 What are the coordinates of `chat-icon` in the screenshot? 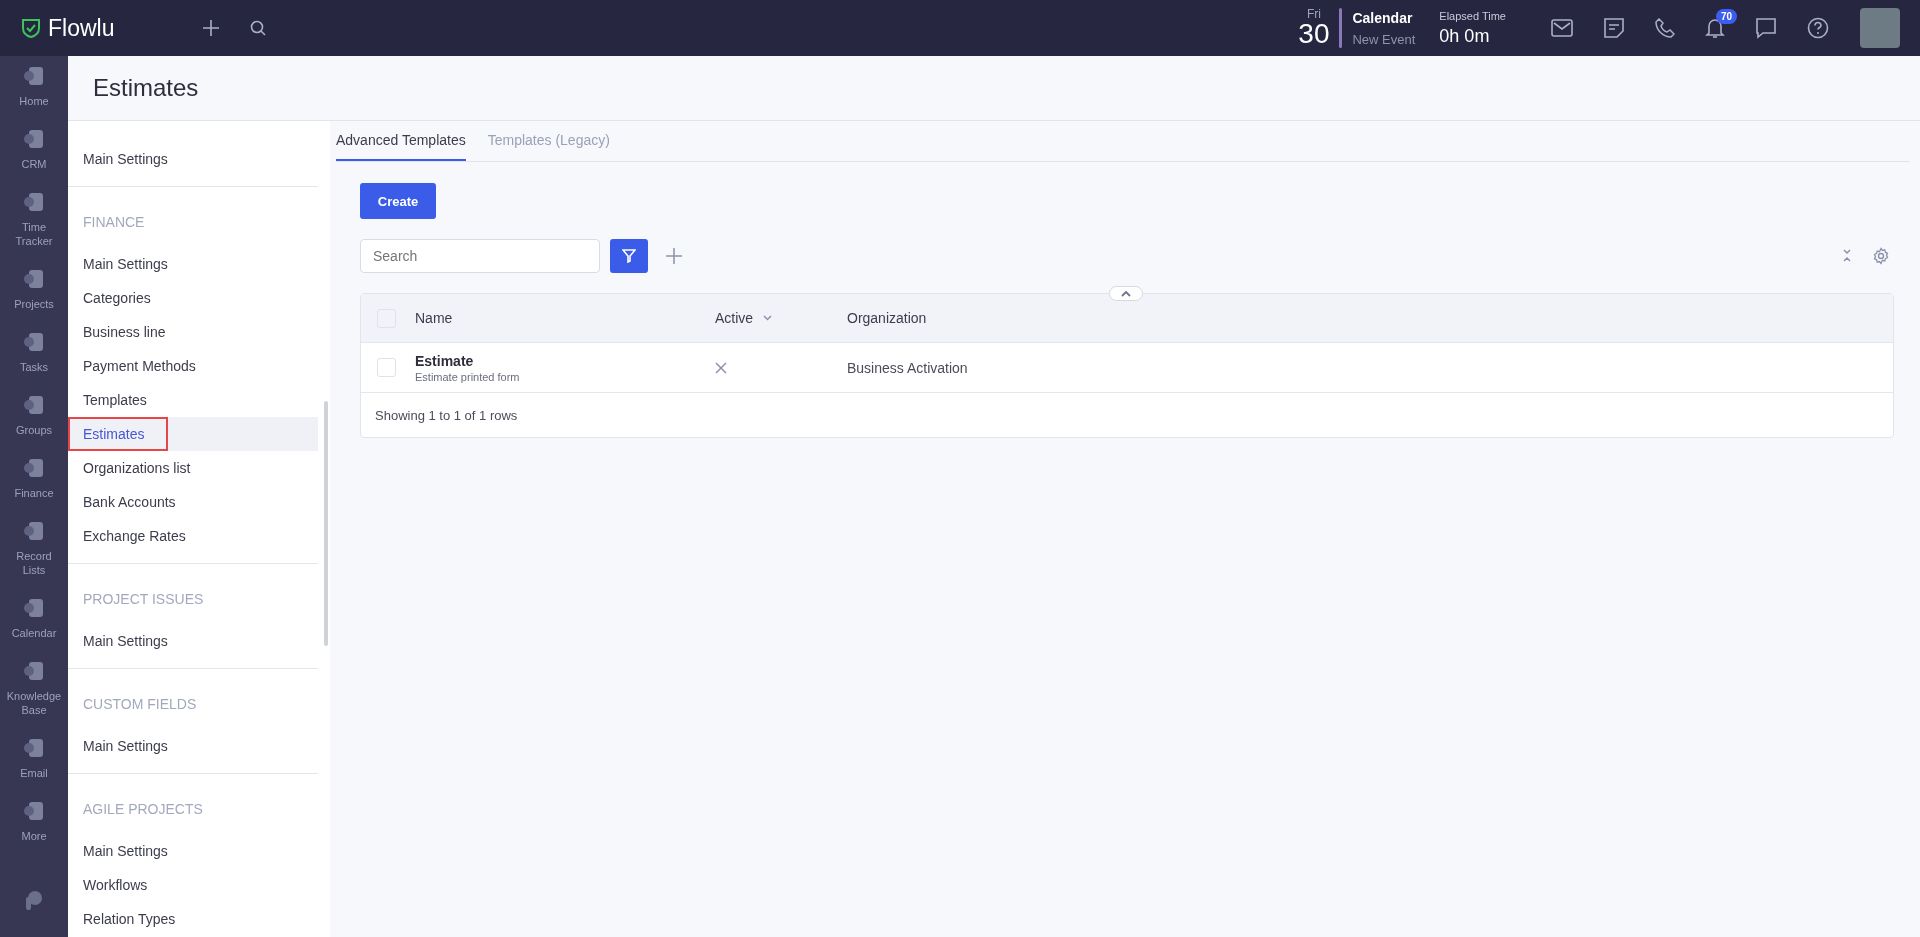 It's located at (1766, 28).